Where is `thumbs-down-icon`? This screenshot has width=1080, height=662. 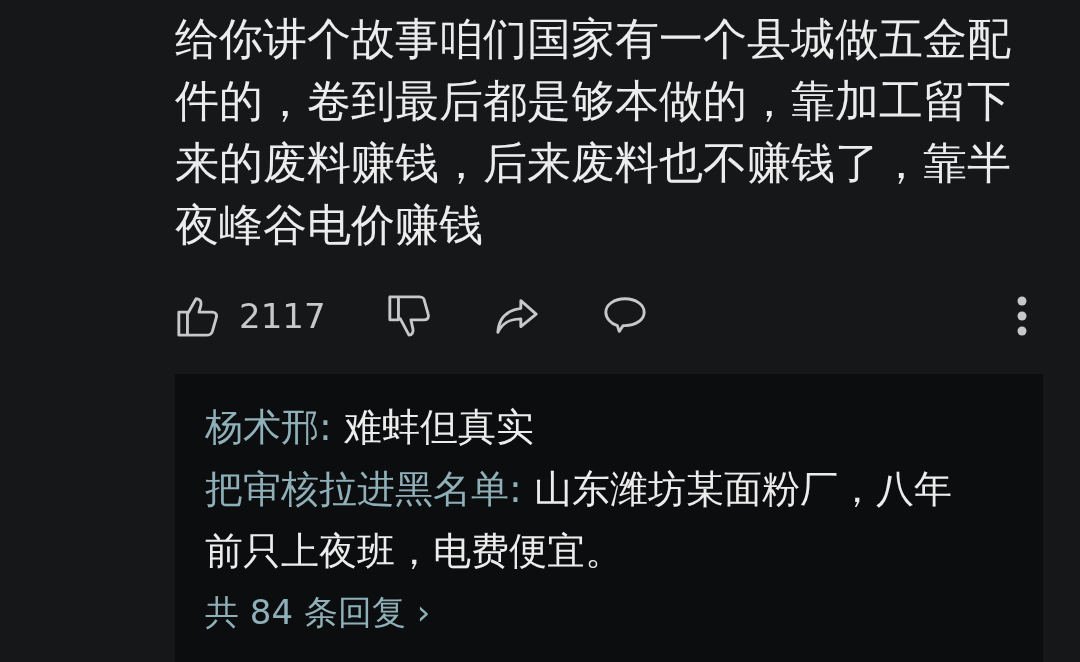 thumbs-down-icon is located at coordinates (408, 316).